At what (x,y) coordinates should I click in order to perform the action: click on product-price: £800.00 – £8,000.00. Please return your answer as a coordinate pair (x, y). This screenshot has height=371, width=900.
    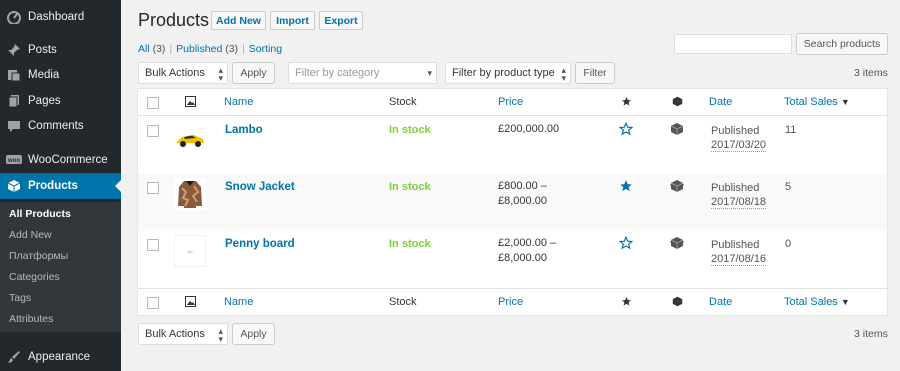
    Looking at the image, I should click on (522, 193).